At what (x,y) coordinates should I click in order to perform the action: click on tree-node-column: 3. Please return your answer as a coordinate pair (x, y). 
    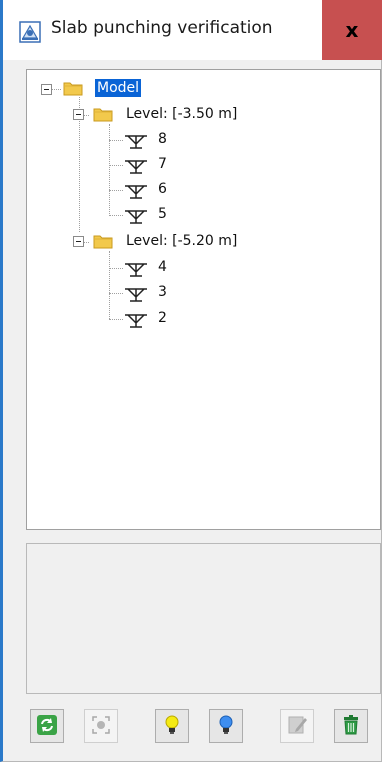
    Looking at the image, I should click on (162, 292).